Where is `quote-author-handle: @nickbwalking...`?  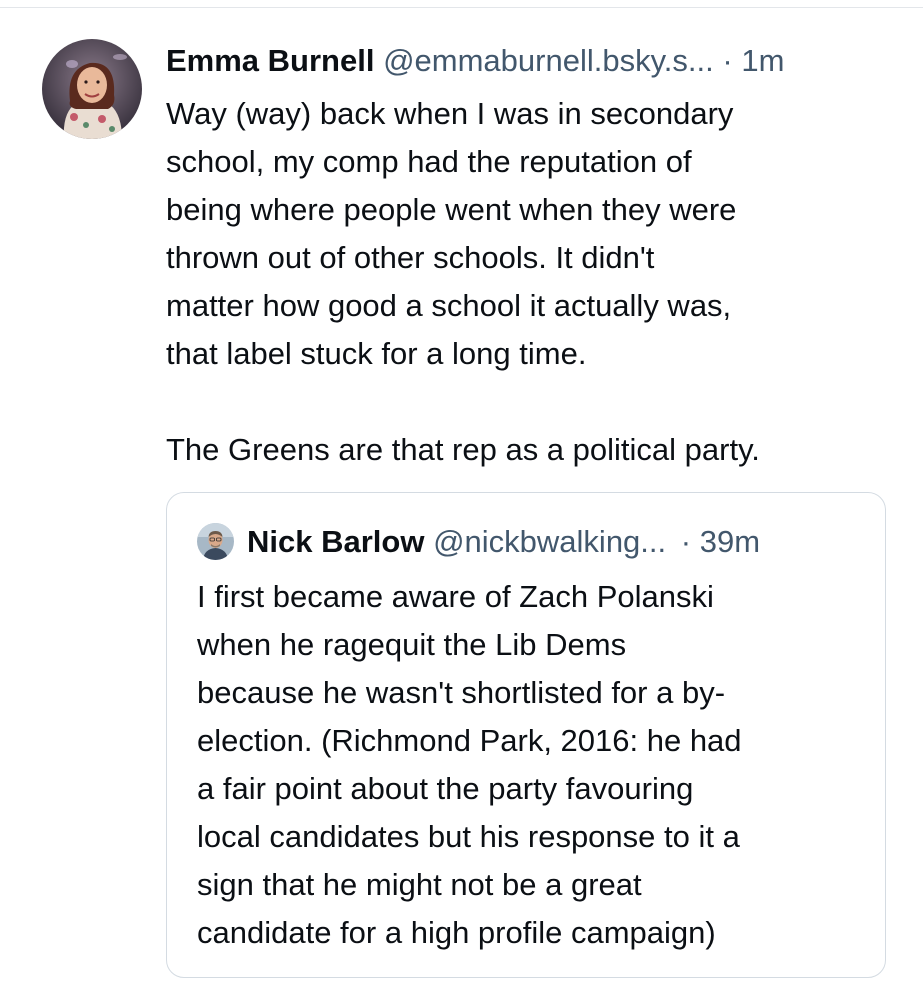
quote-author-handle: @nickbwalking... is located at coordinates (549, 541).